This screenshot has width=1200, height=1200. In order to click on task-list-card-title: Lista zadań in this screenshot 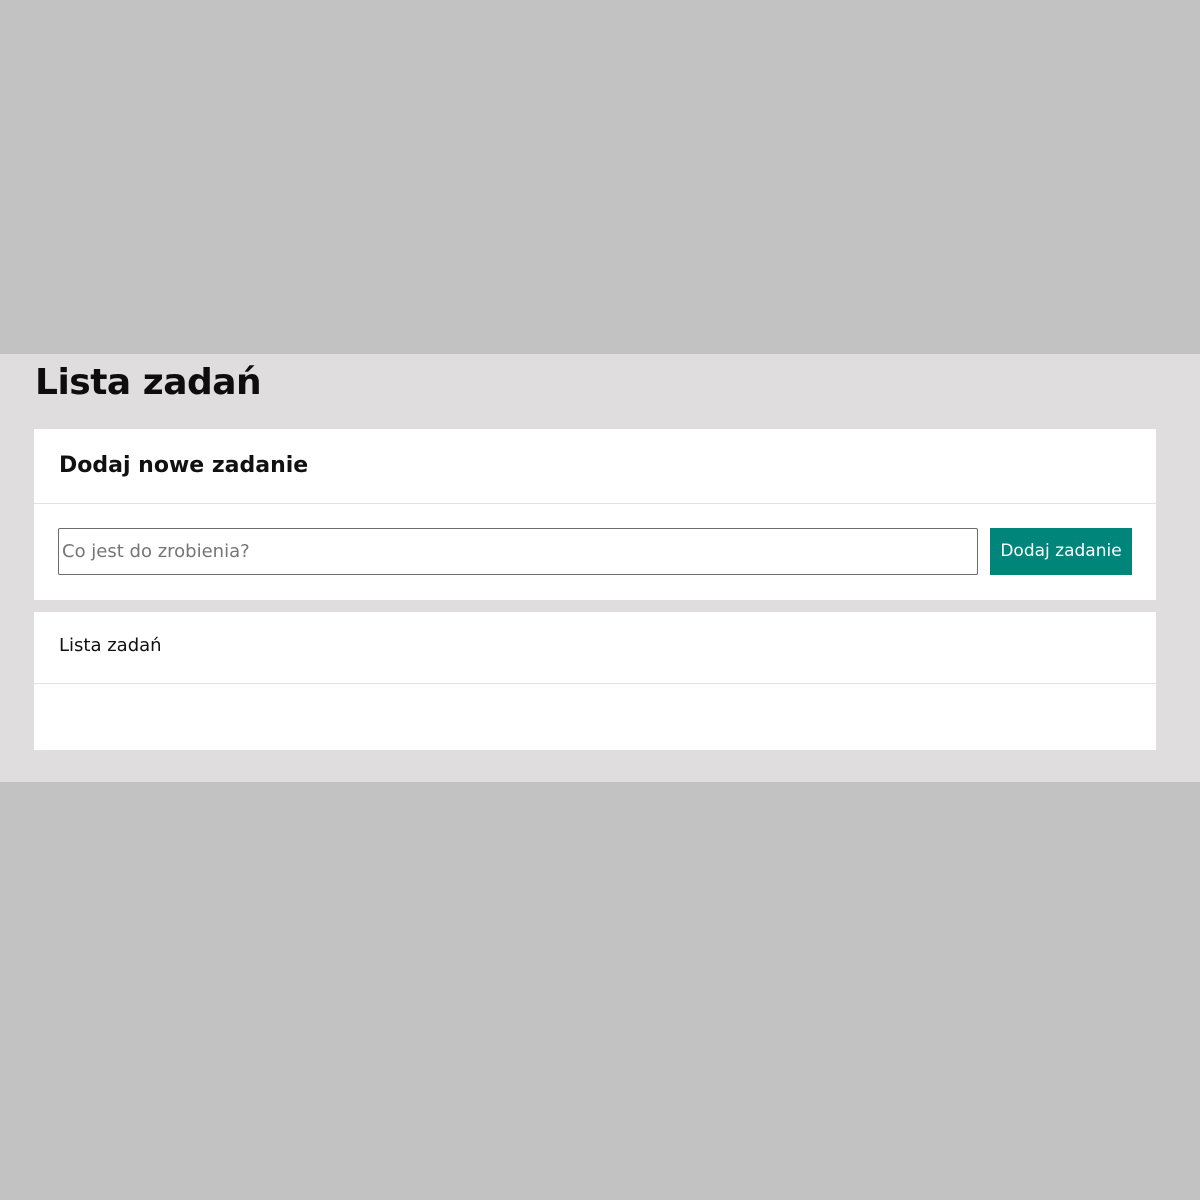, I will do `click(110, 645)`.